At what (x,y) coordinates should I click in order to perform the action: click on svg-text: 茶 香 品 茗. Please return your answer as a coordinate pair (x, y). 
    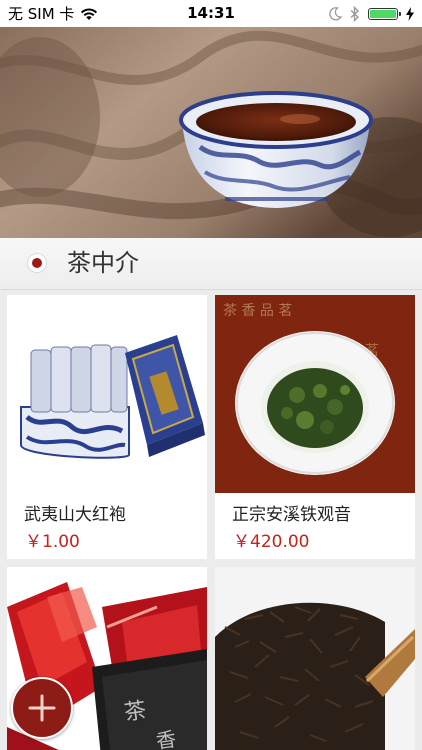
    Looking at the image, I should click on (257, 311).